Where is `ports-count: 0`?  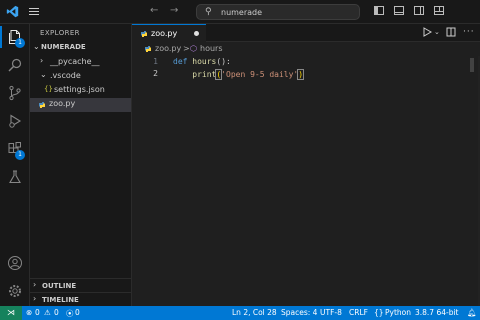 ports-count: 0 is located at coordinates (77, 312).